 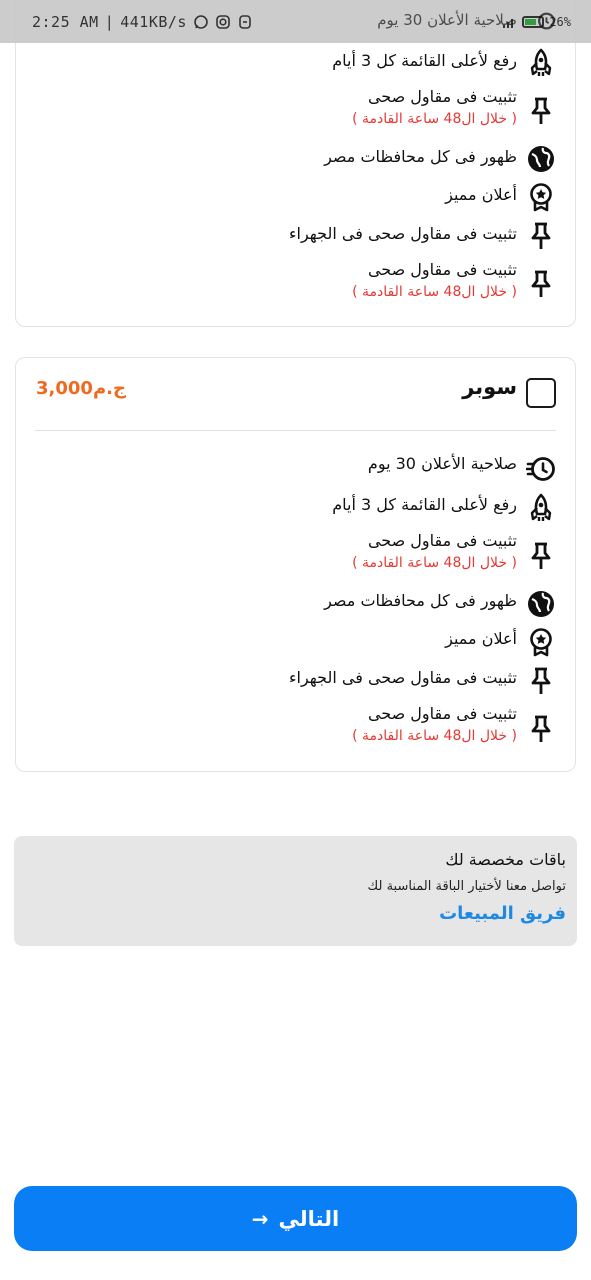 I want to click on status-network-speed: 441KB/s, so click(x=153, y=21).